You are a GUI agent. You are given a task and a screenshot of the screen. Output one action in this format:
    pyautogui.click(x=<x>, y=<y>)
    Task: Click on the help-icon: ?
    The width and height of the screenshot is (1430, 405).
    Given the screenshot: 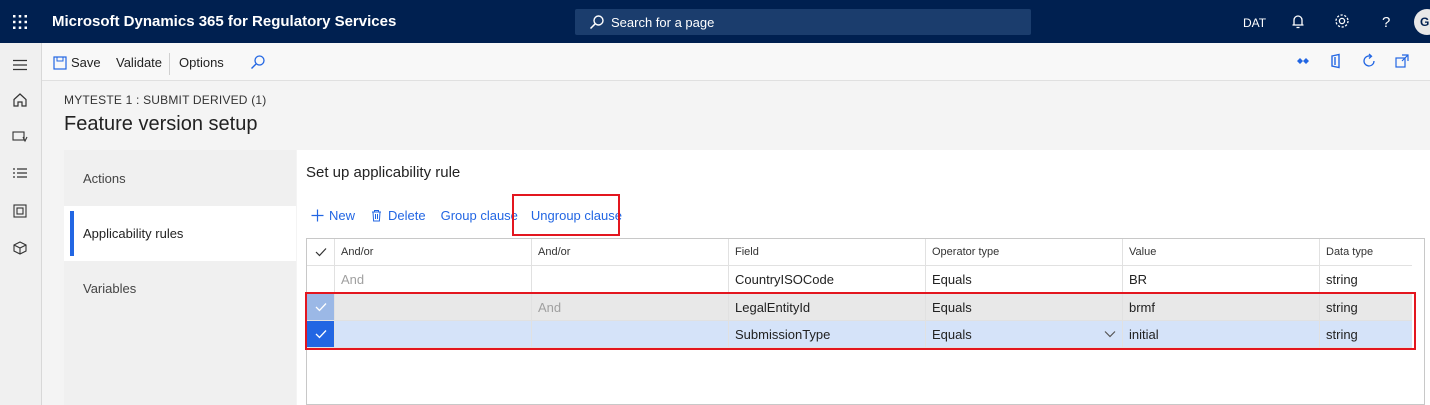 What is the action you would take?
    pyautogui.click(x=1386, y=21)
    